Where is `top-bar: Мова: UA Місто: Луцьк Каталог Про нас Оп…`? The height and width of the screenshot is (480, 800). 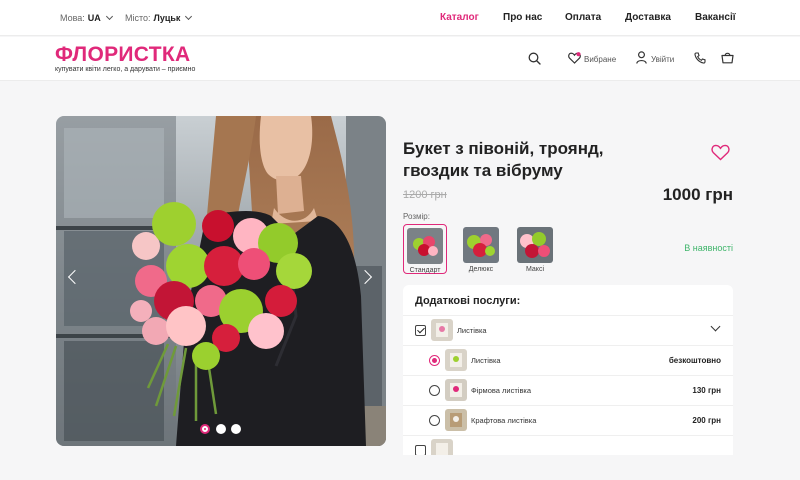 top-bar: Мова: UA Місто: Луцьк Каталог Про нас Оп… is located at coordinates (400, 18).